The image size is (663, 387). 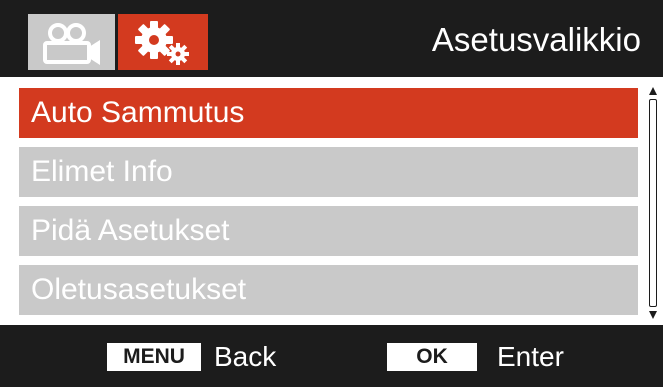 I want to click on tab-settings, so click(x=163, y=42).